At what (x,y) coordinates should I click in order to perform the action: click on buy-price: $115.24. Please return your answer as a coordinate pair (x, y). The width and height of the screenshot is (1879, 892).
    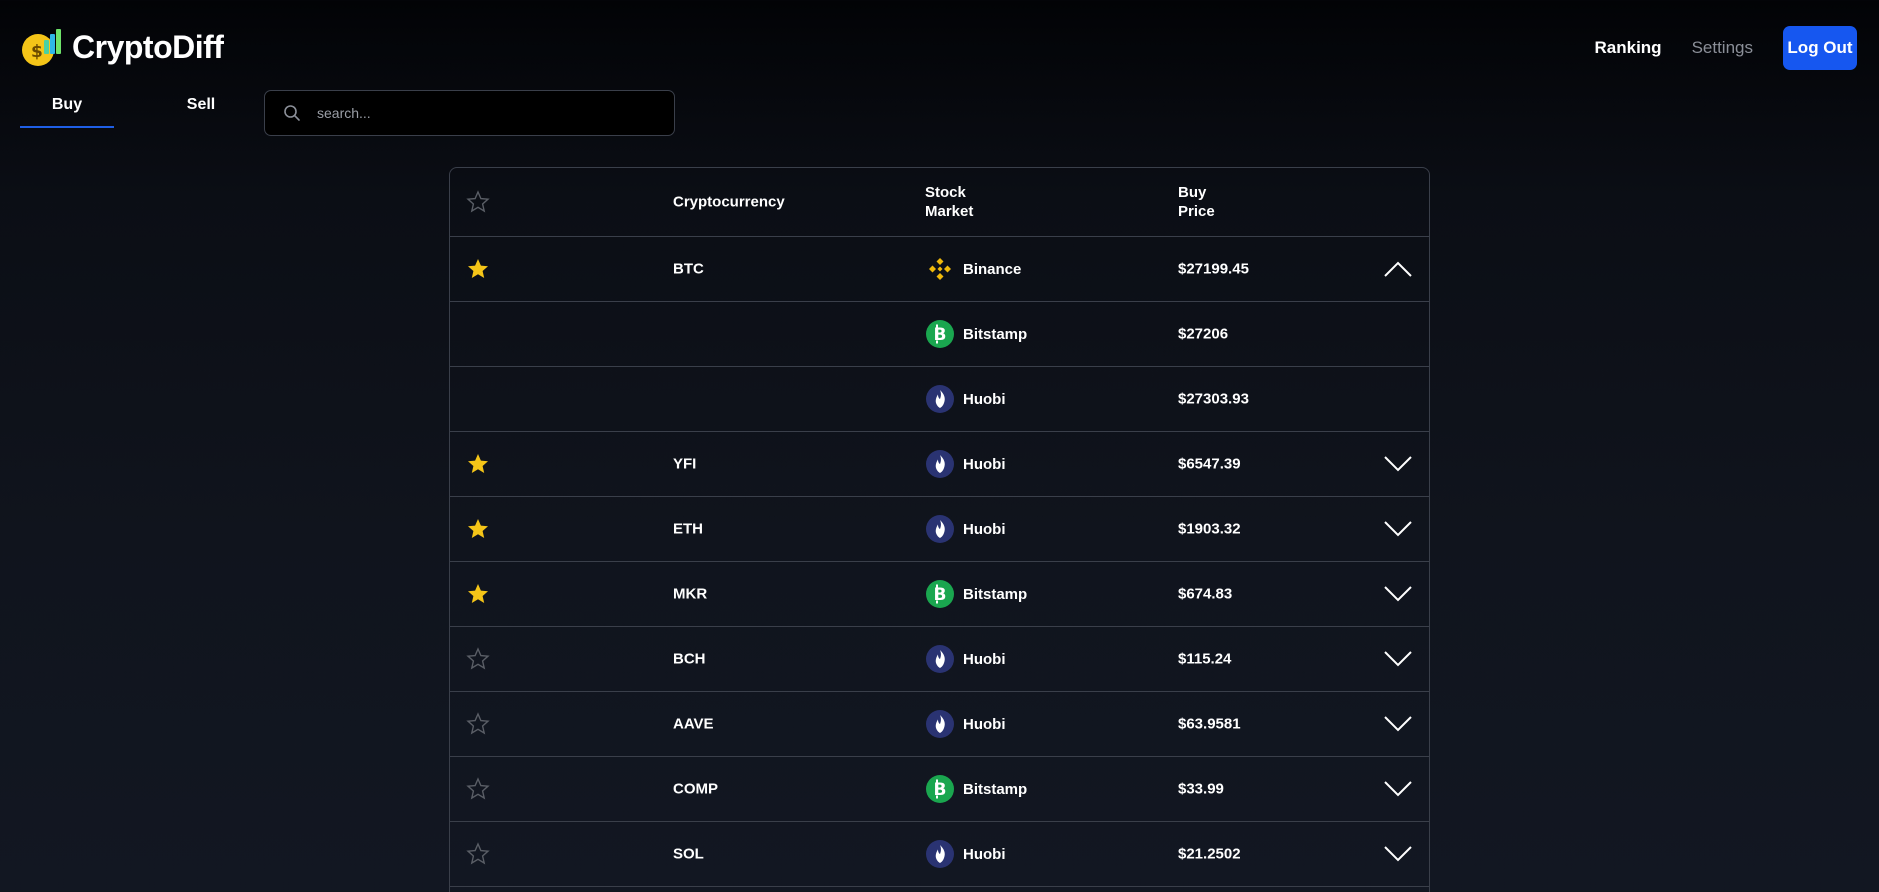
    Looking at the image, I should click on (1205, 659).